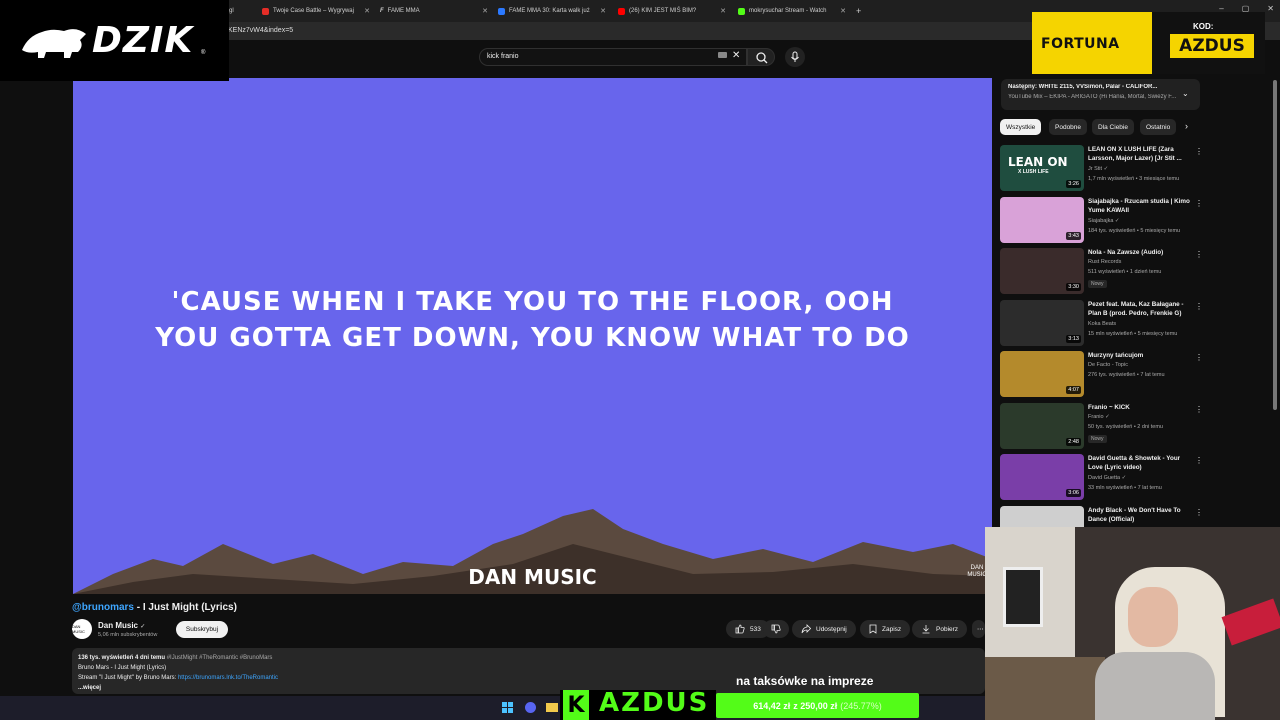 This screenshot has height=720, width=1280. I want to click on video-thumbnail: LEAN ON X LUSH LIFE 3:26, so click(1042, 168).